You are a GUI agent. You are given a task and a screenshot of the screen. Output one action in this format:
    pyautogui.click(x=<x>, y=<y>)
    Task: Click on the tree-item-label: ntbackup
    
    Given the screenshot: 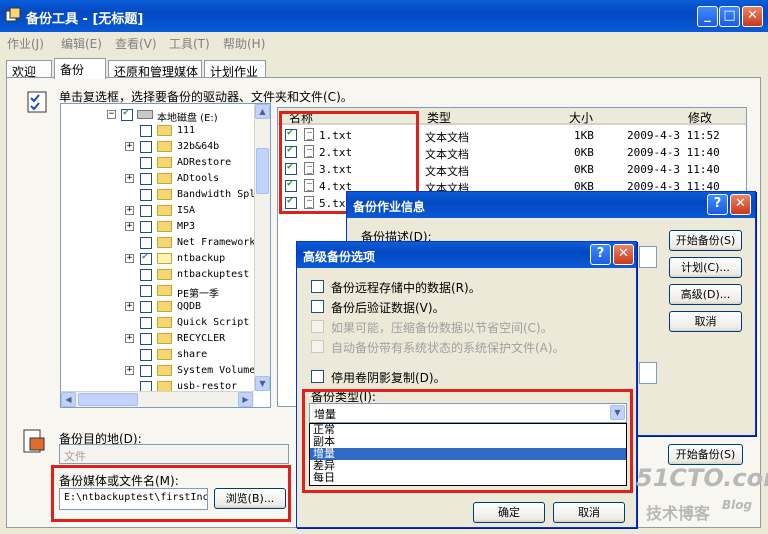 What is the action you would take?
    pyautogui.click(x=201, y=258)
    